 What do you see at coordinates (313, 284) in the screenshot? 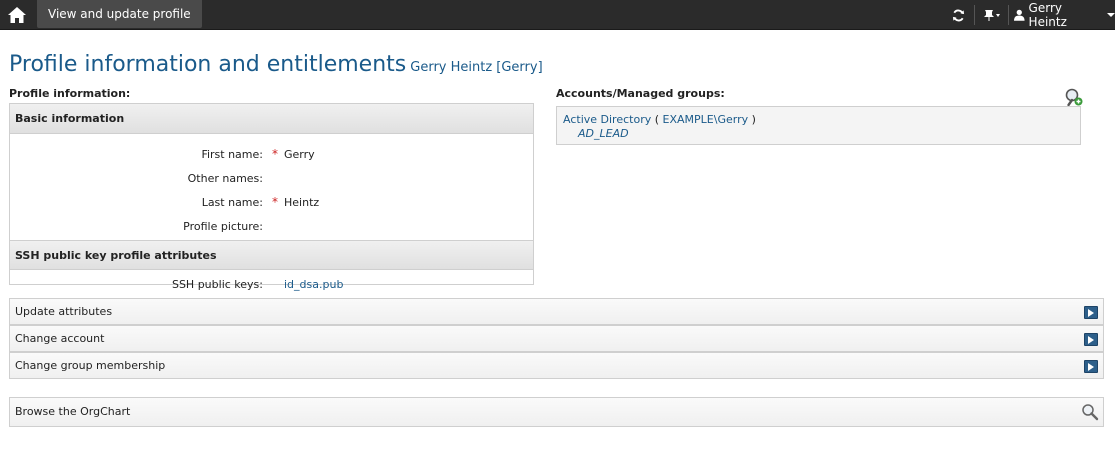
I see `ssh-key-link: id_dsa.pub` at bounding box center [313, 284].